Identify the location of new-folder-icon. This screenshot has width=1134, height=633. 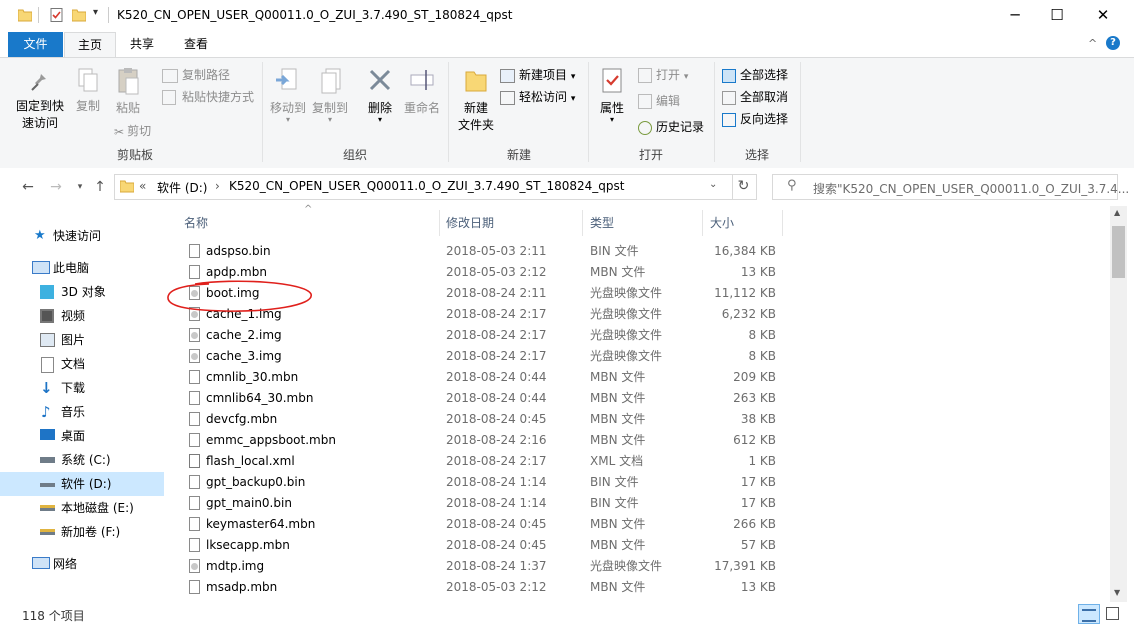
(79, 15).